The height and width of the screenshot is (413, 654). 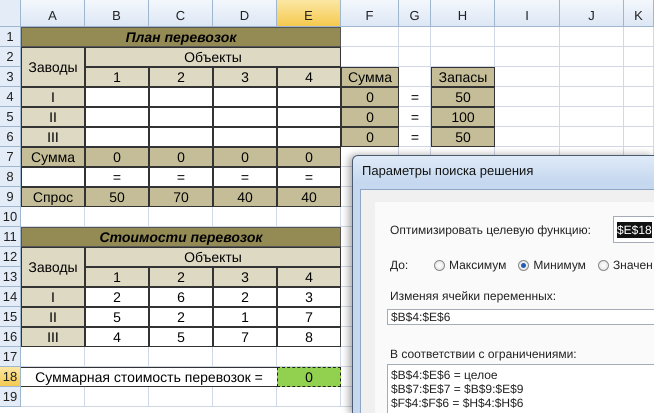 I want to click on table-cell: 6, so click(x=181, y=297).